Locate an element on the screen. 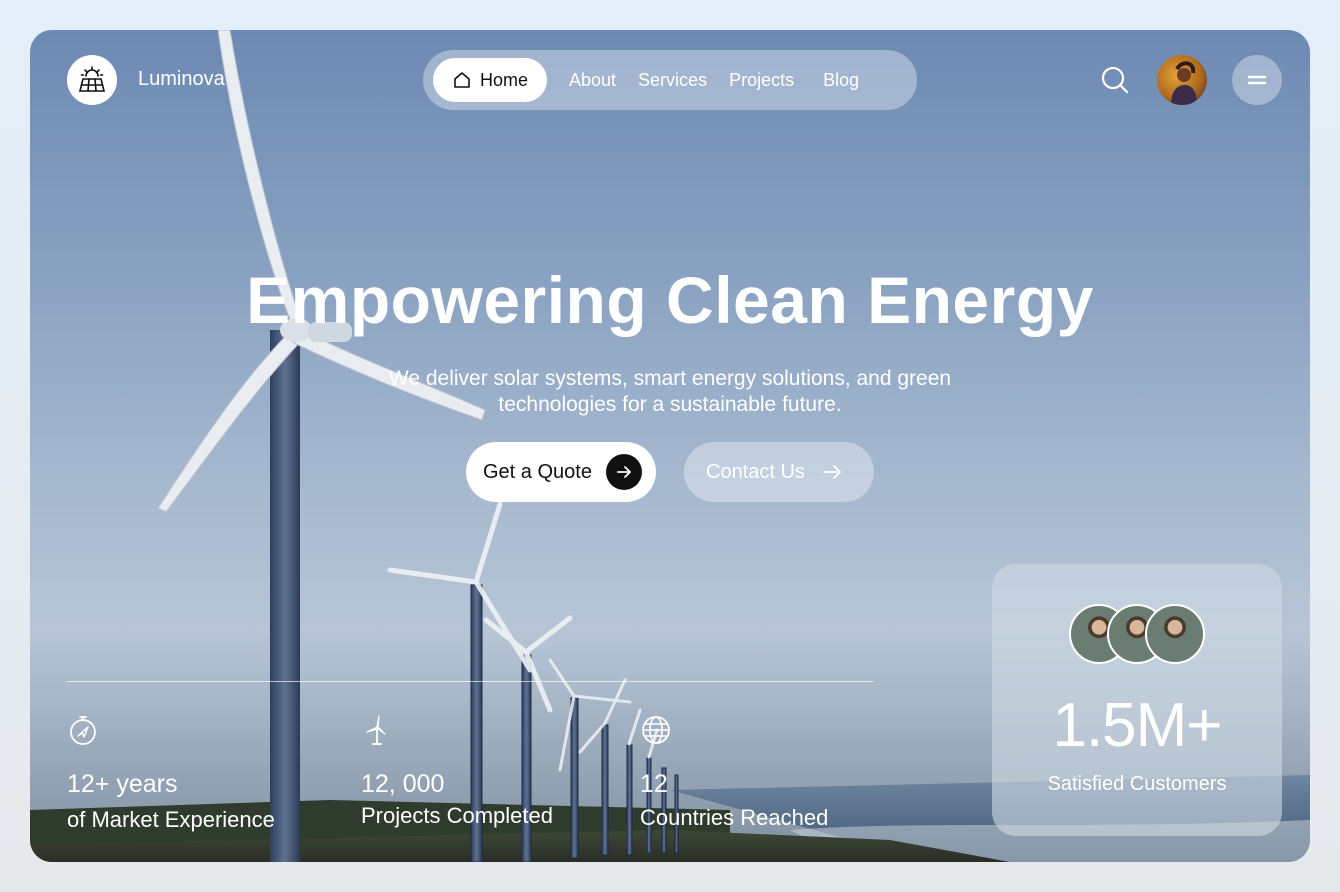  customer-avatars is located at coordinates (1137, 634).